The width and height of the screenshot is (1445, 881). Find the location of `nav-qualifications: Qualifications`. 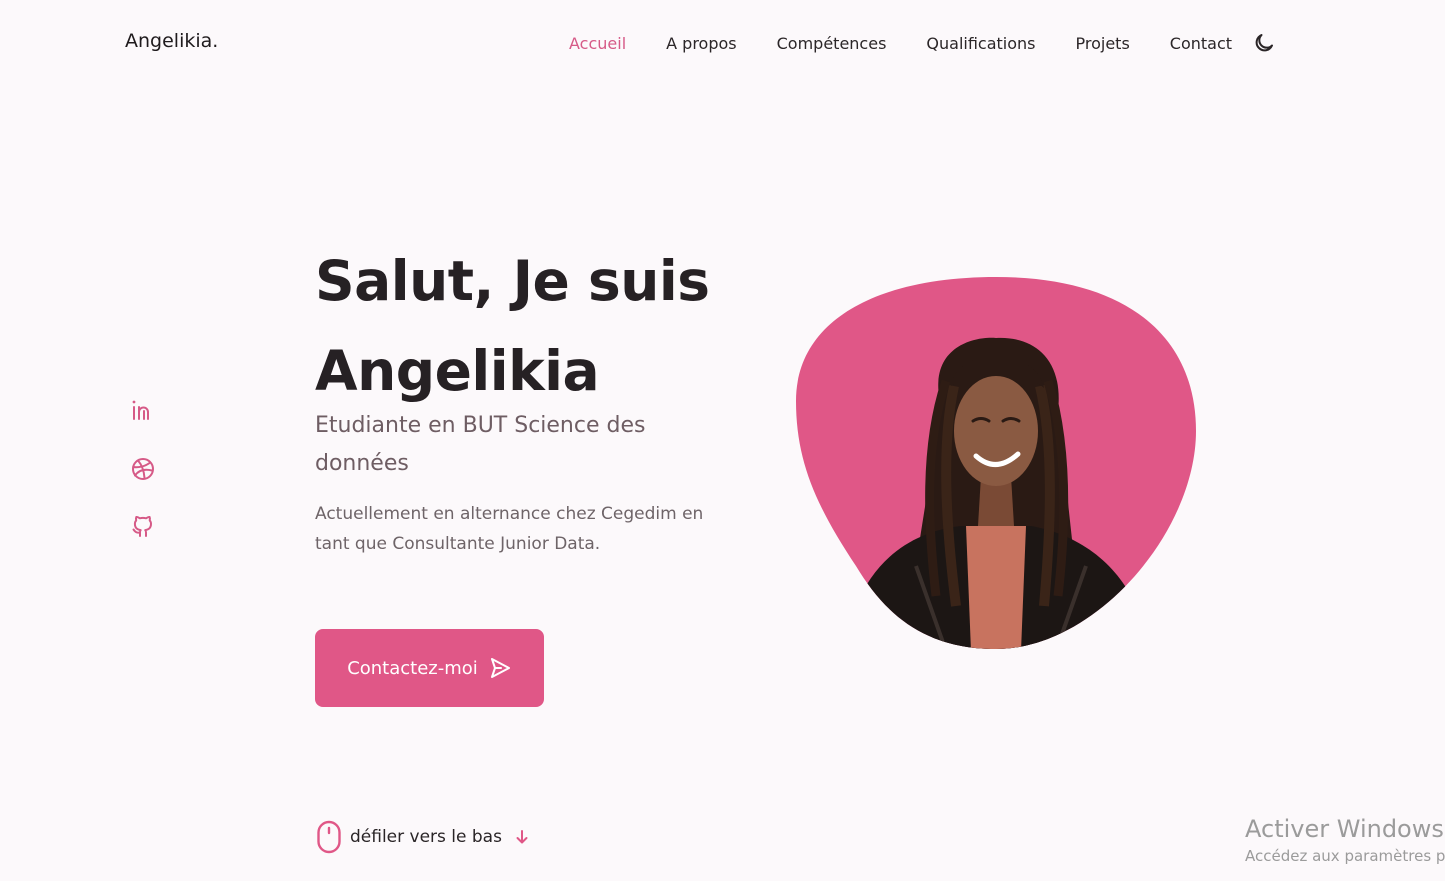

nav-qualifications: Qualifications is located at coordinates (980, 43).